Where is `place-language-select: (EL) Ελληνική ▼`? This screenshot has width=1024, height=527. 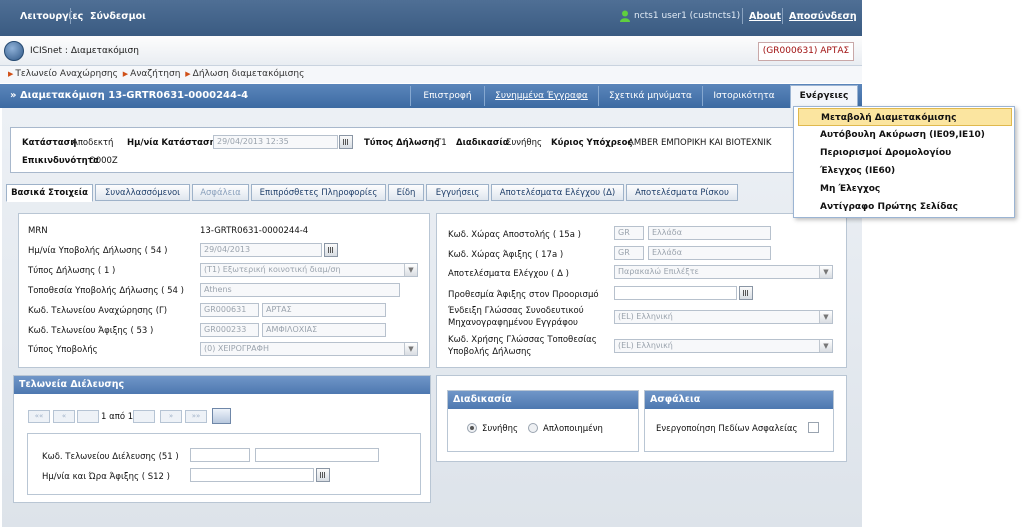 place-language-select: (EL) Ελληνική ▼ is located at coordinates (723, 346).